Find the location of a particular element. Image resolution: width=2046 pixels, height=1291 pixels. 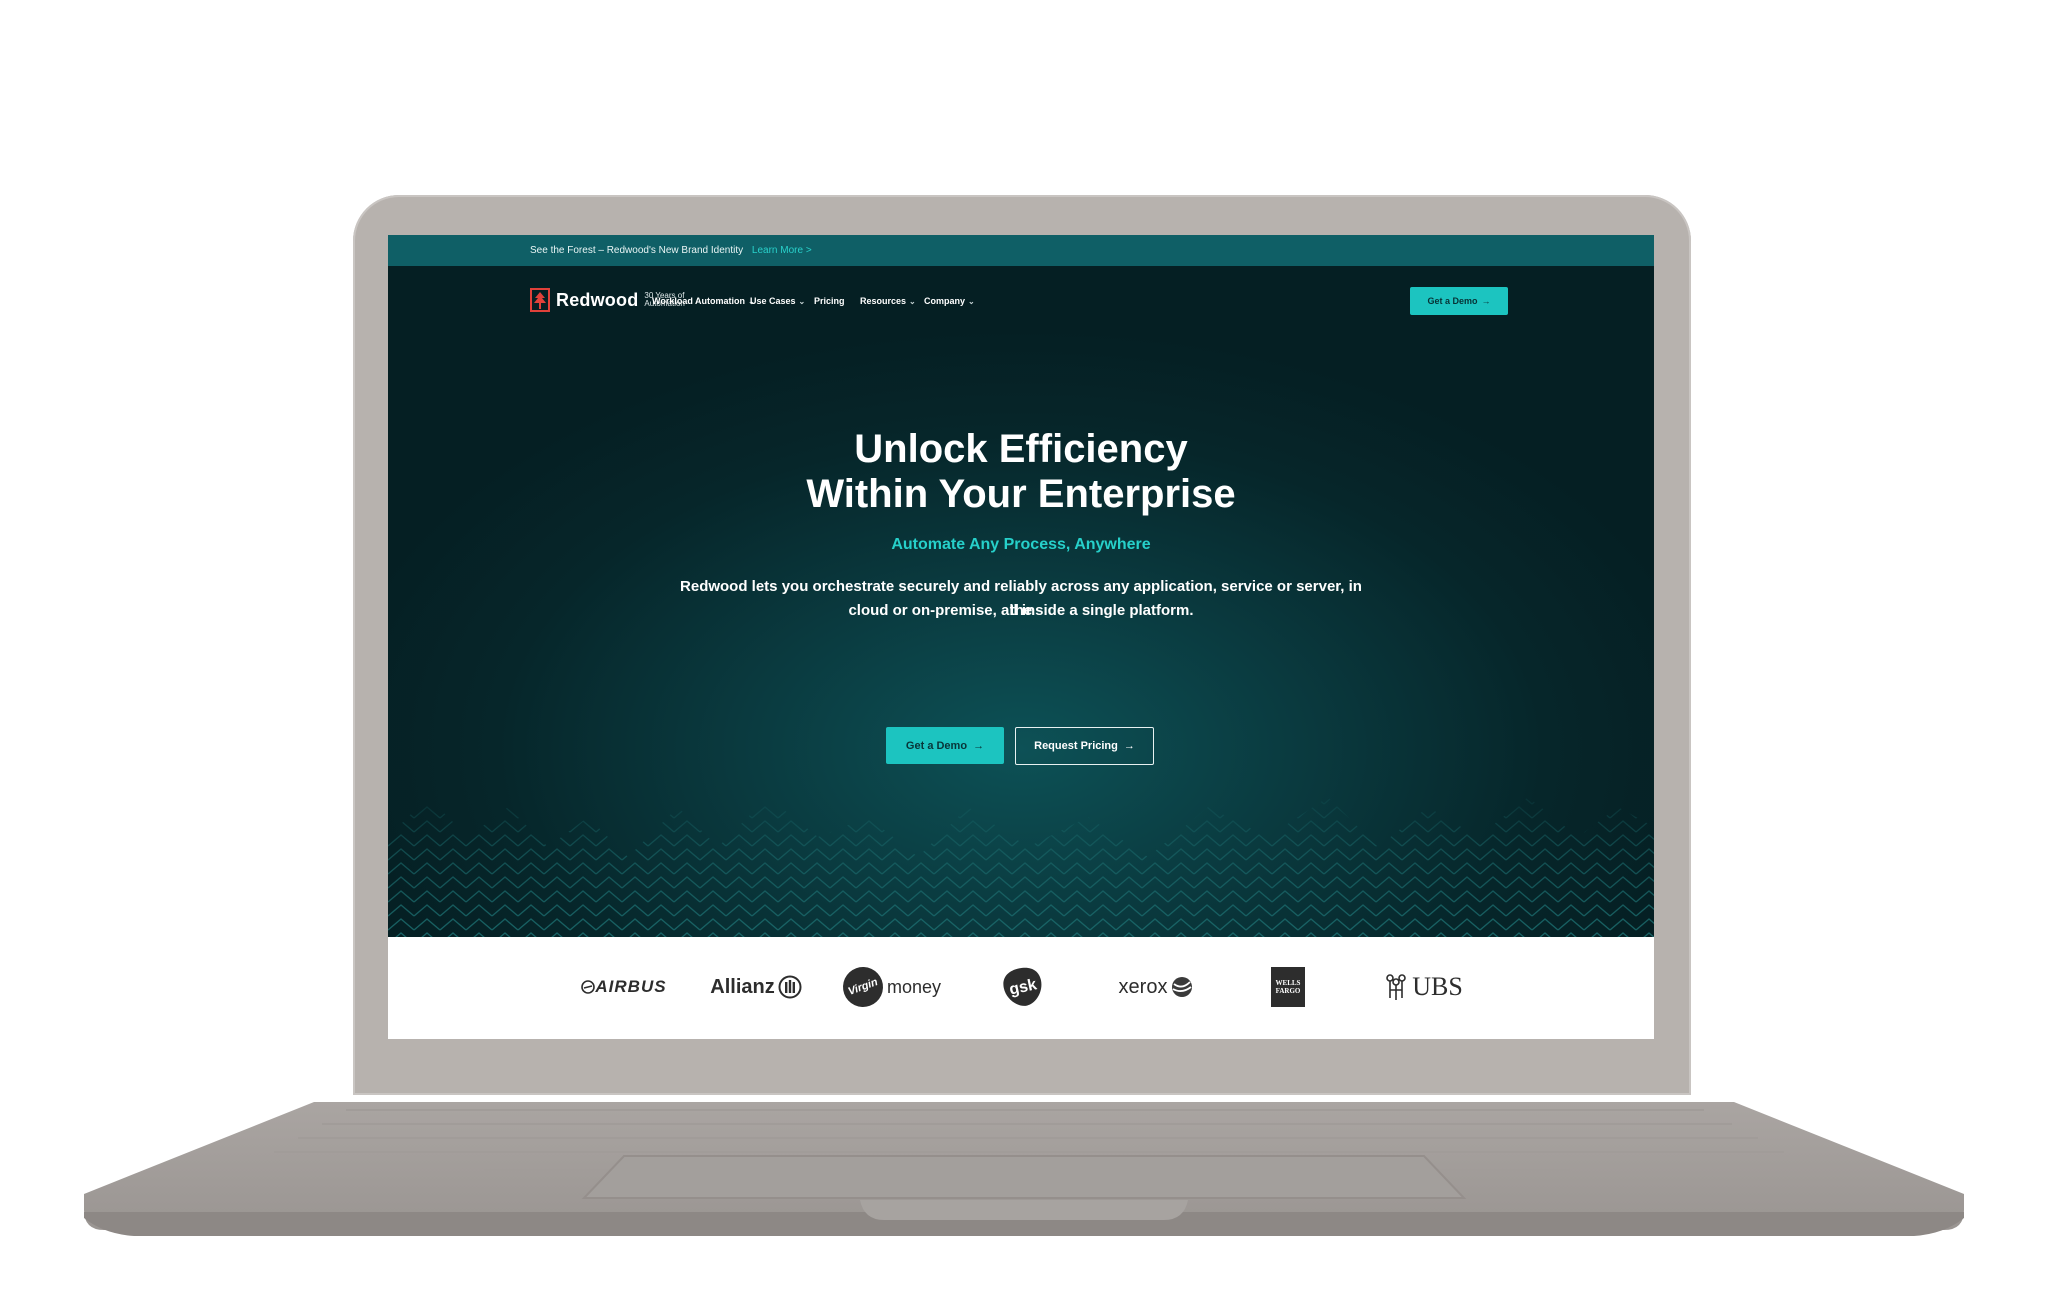

nav-pricing: Pricing is located at coordinates (829, 301).